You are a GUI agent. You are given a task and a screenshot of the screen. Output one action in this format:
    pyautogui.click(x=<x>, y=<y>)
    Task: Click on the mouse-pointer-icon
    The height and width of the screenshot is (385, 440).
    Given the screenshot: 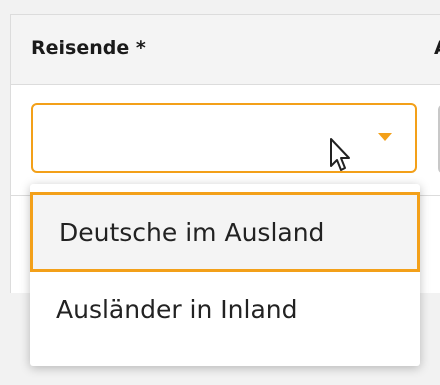 What is the action you would take?
    pyautogui.click(x=340, y=154)
    